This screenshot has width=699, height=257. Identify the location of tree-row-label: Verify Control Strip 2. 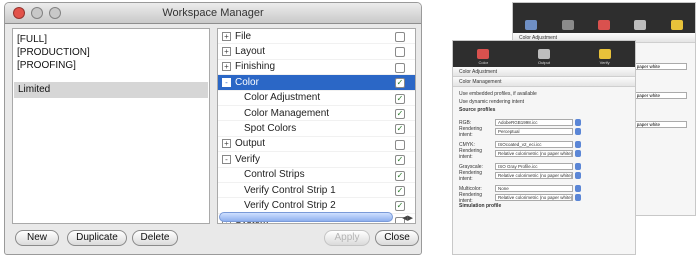
(290, 205).